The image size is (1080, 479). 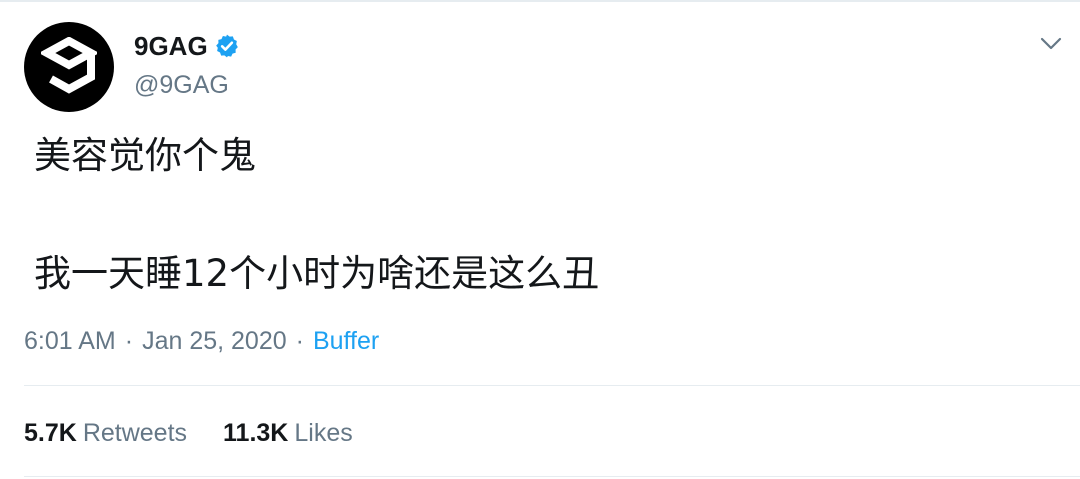 I want to click on tweet-menu-button, so click(x=1051, y=44).